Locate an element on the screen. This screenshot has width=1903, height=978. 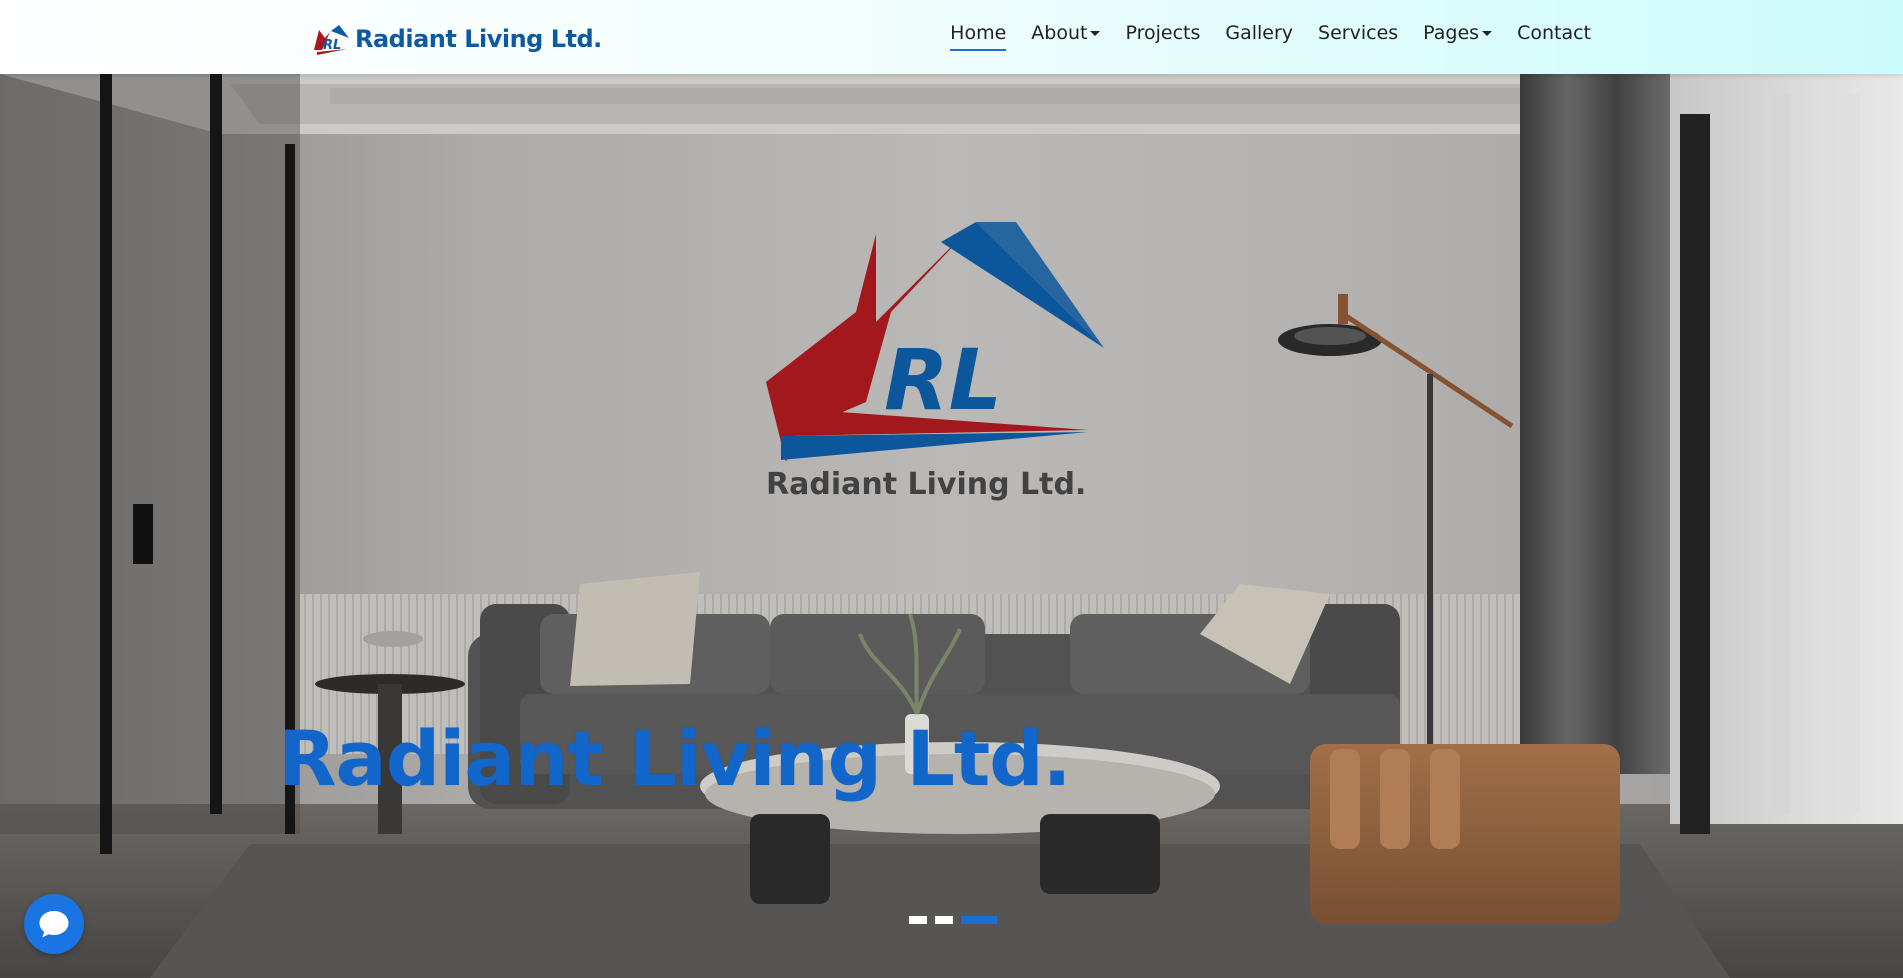
nav-label: Projects is located at coordinates (1163, 33).